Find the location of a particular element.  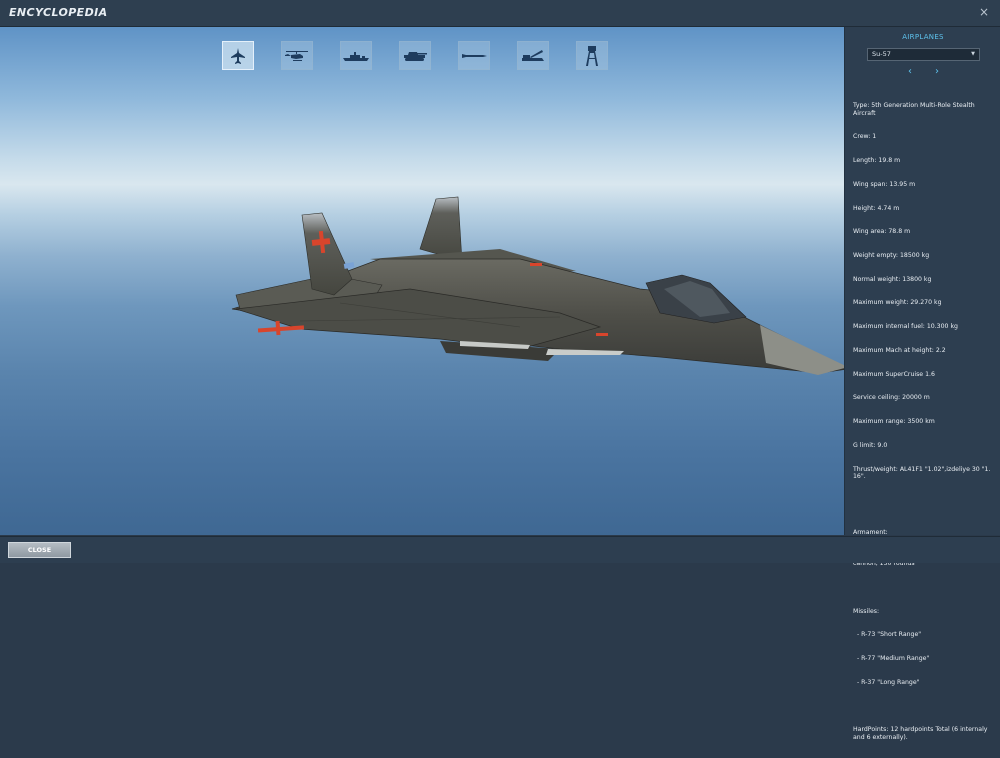

spec-line: Height: 4.74 m is located at coordinates (876, 208).